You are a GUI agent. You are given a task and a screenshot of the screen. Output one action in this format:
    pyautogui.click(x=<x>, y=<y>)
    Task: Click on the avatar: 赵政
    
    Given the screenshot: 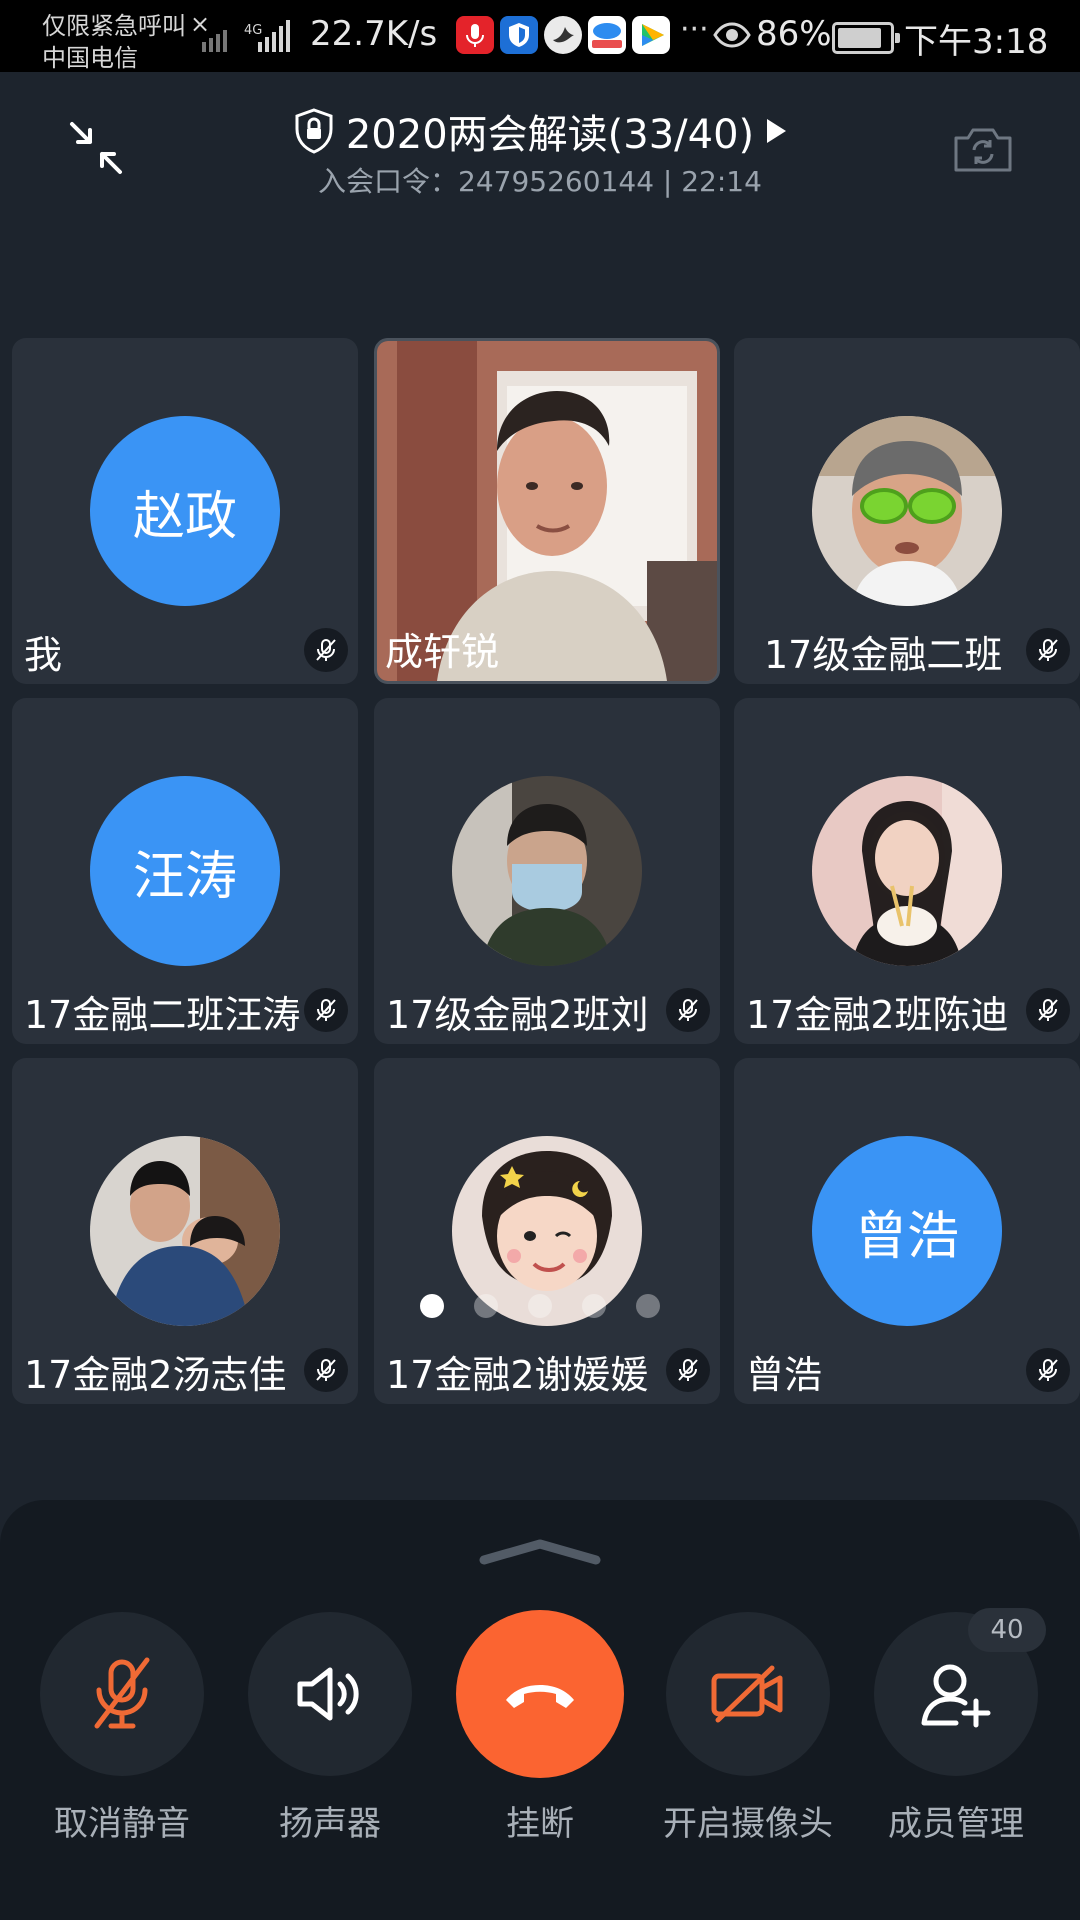 What is the action you would take?
    pyautogui.click(x=185, y=511)
    